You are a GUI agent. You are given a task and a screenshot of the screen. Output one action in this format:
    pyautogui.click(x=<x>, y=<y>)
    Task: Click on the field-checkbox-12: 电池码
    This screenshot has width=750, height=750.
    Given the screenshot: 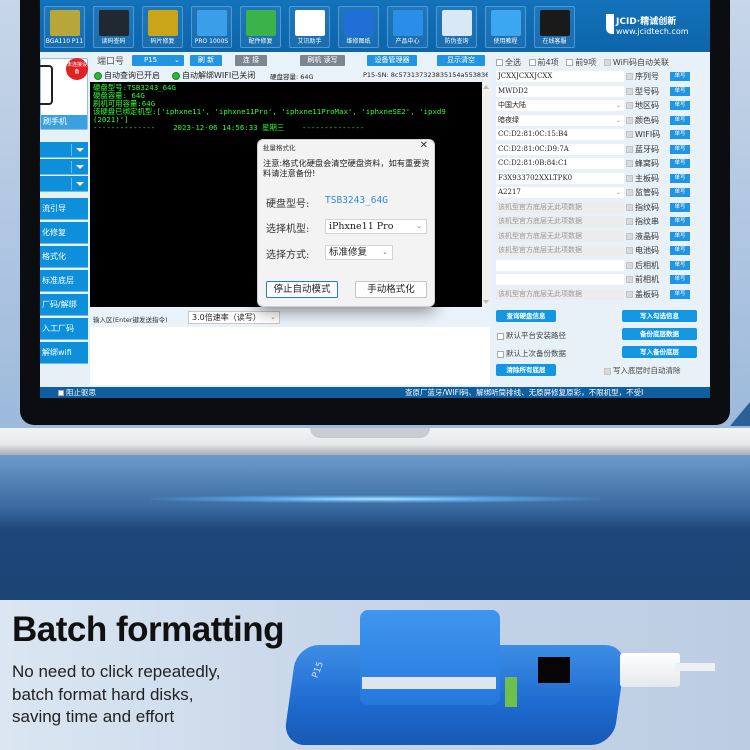 What is the action you would take?
    pyautogui.click(x=642, y=250)
    